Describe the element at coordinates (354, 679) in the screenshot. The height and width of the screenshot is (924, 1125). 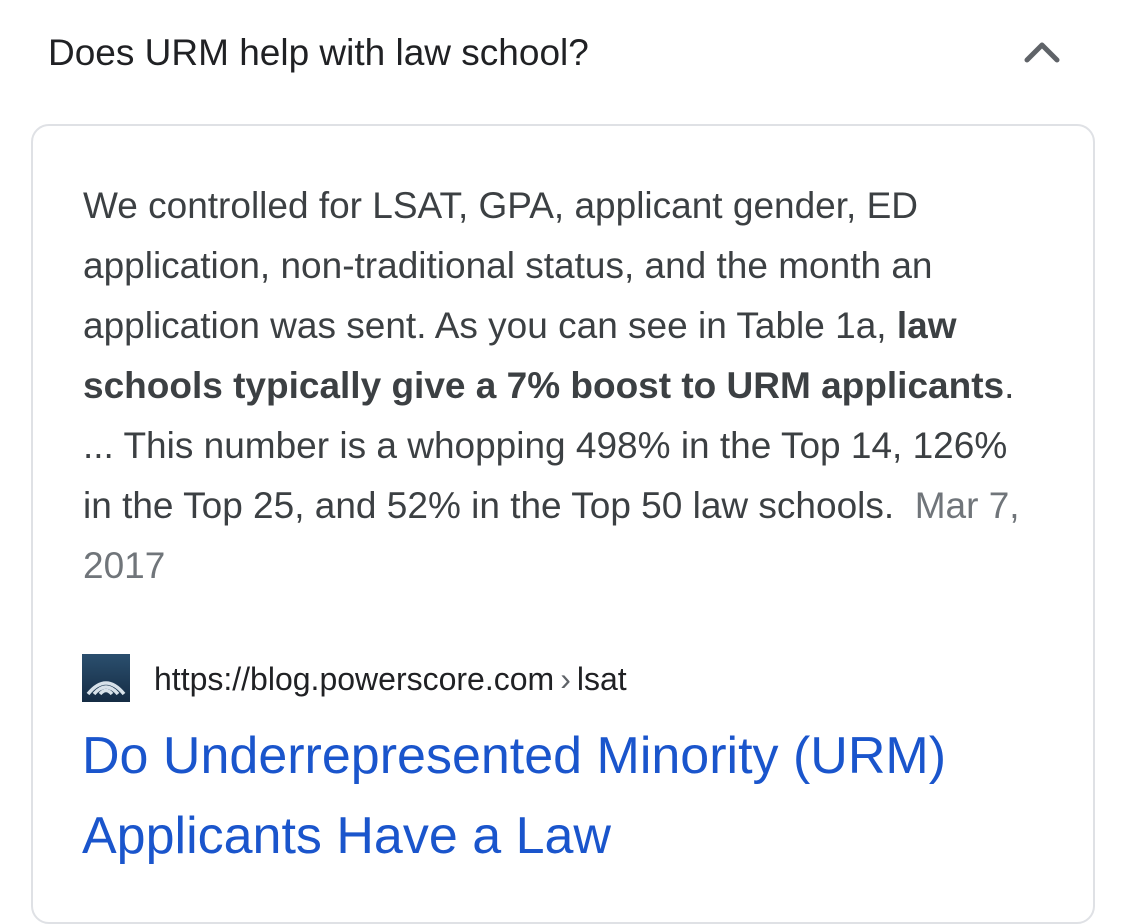
I see `source-domain: https://blog.powerscore.com` at that location.